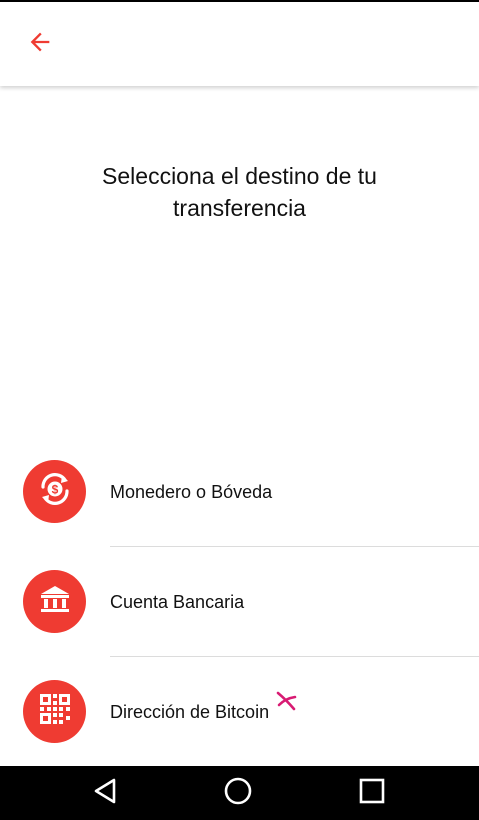 This screenshot has width=479, height=820. What do you see at coordinates (190, 712) in the screenshot?
I see `option-label-text: Dirección de Bitcoin` at bounding box center [190, 712].